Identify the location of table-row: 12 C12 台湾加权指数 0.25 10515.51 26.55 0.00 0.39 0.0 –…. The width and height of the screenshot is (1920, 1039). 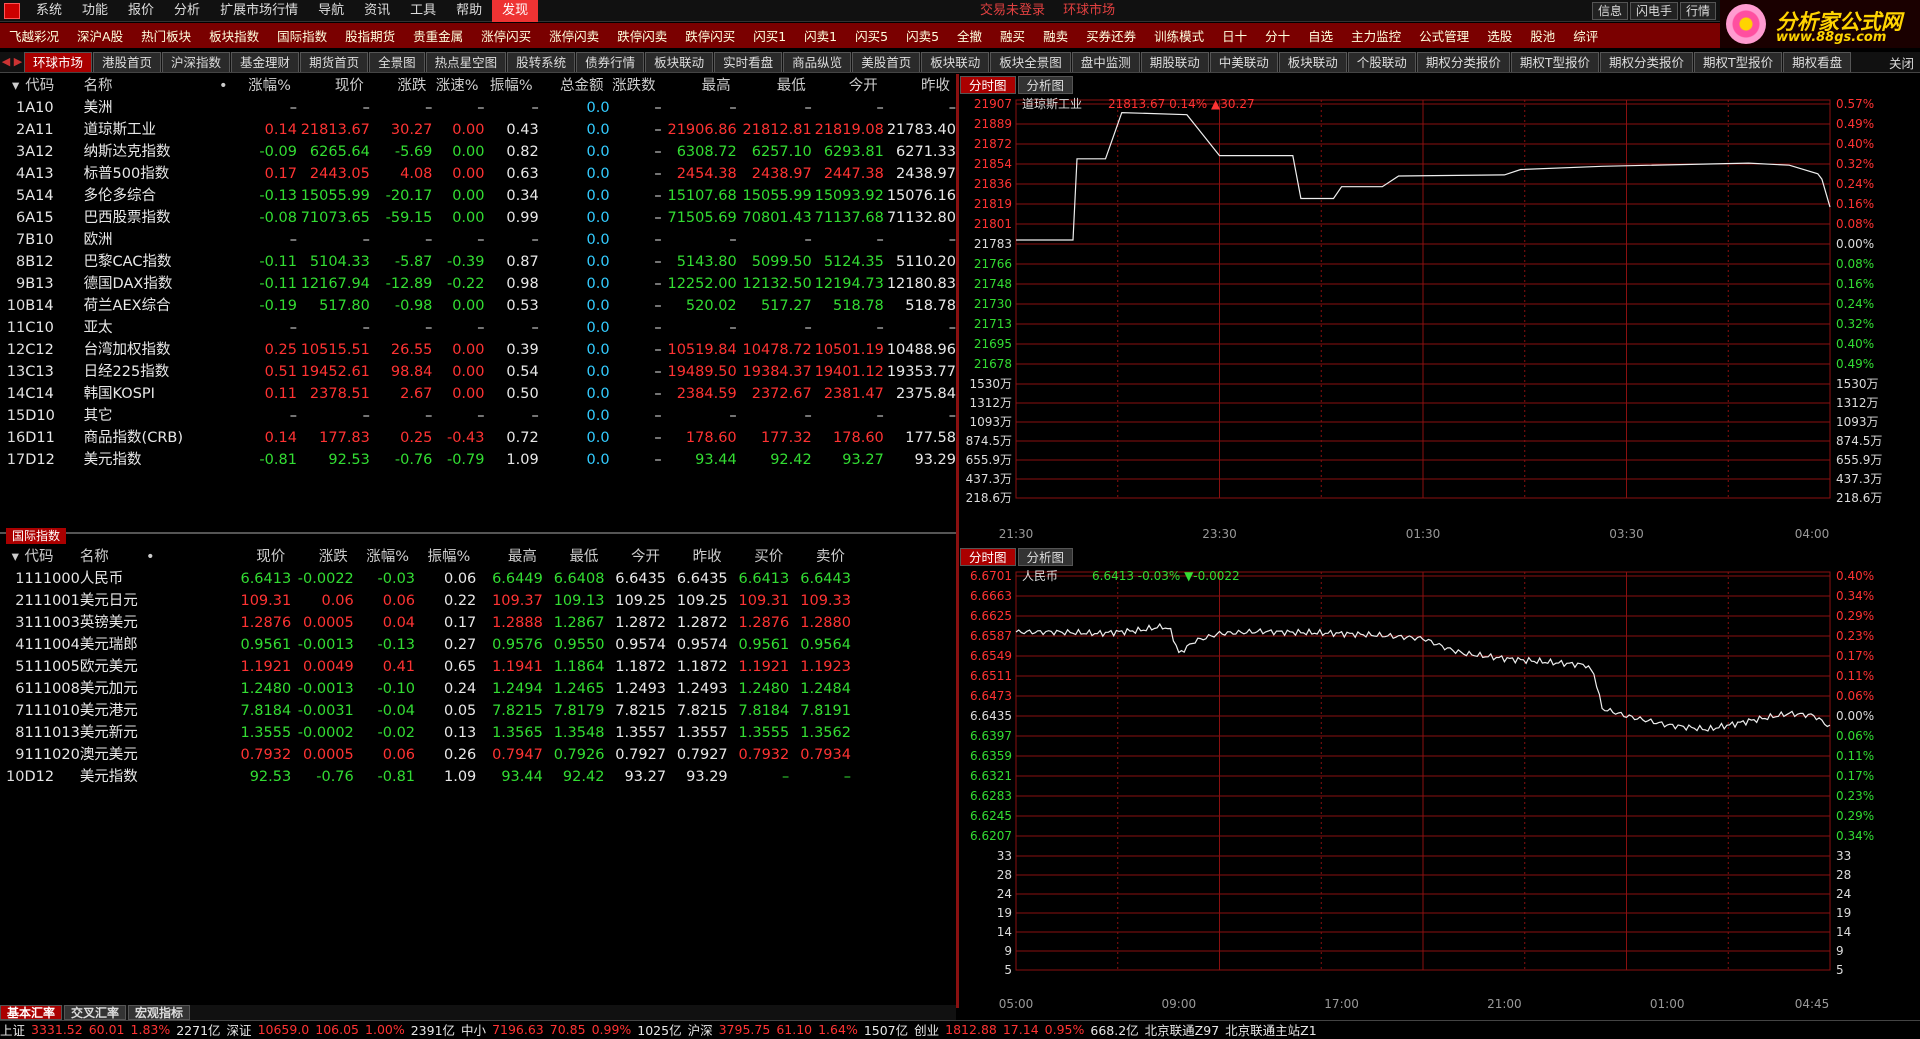
(481, 350).